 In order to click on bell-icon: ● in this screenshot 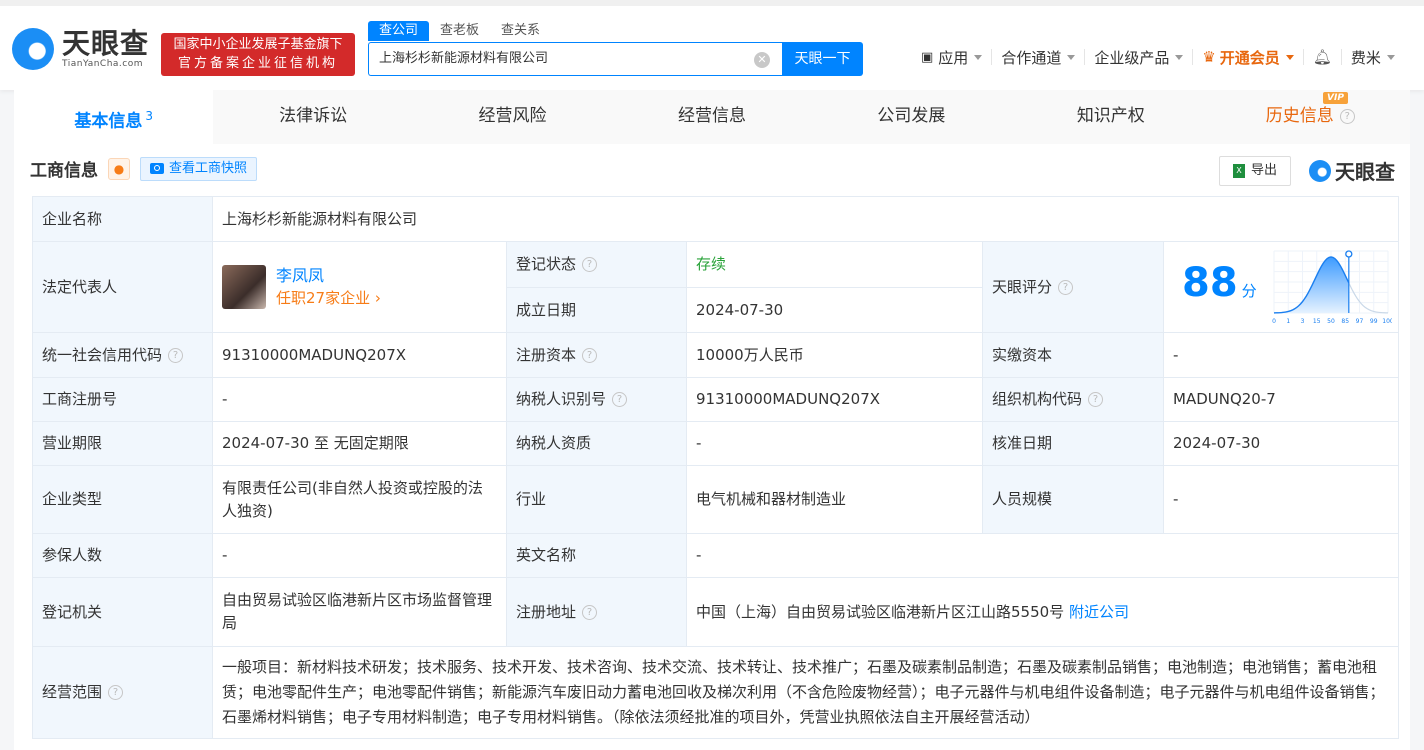, I will do `click(119, 168)`.